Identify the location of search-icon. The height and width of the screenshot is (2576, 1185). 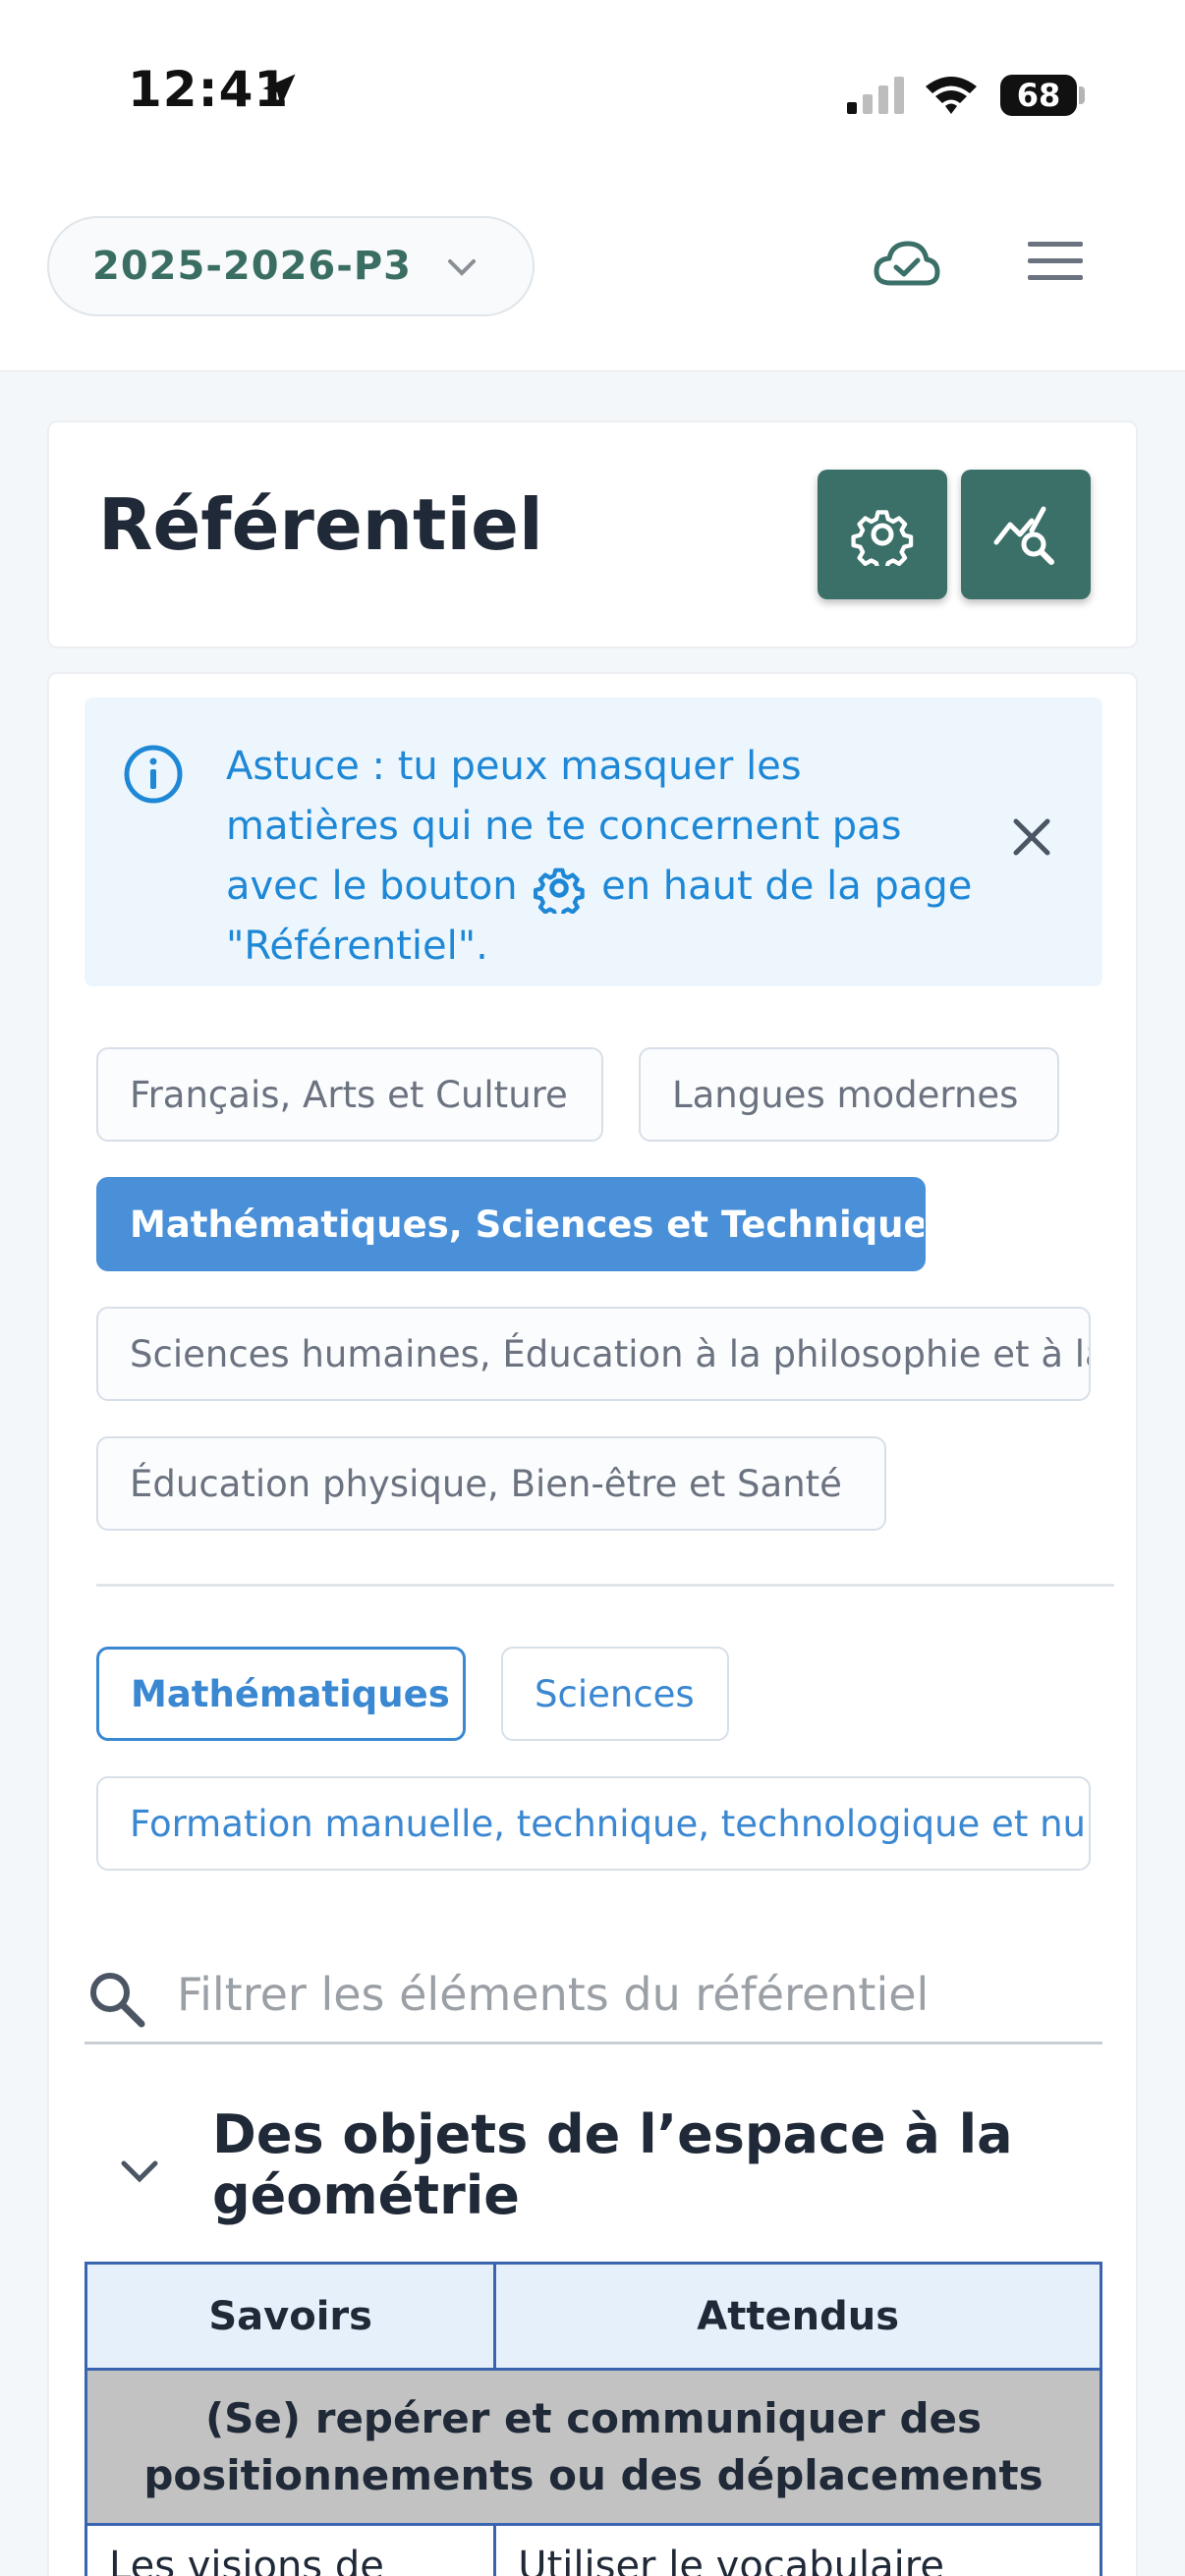
(118, 2000).